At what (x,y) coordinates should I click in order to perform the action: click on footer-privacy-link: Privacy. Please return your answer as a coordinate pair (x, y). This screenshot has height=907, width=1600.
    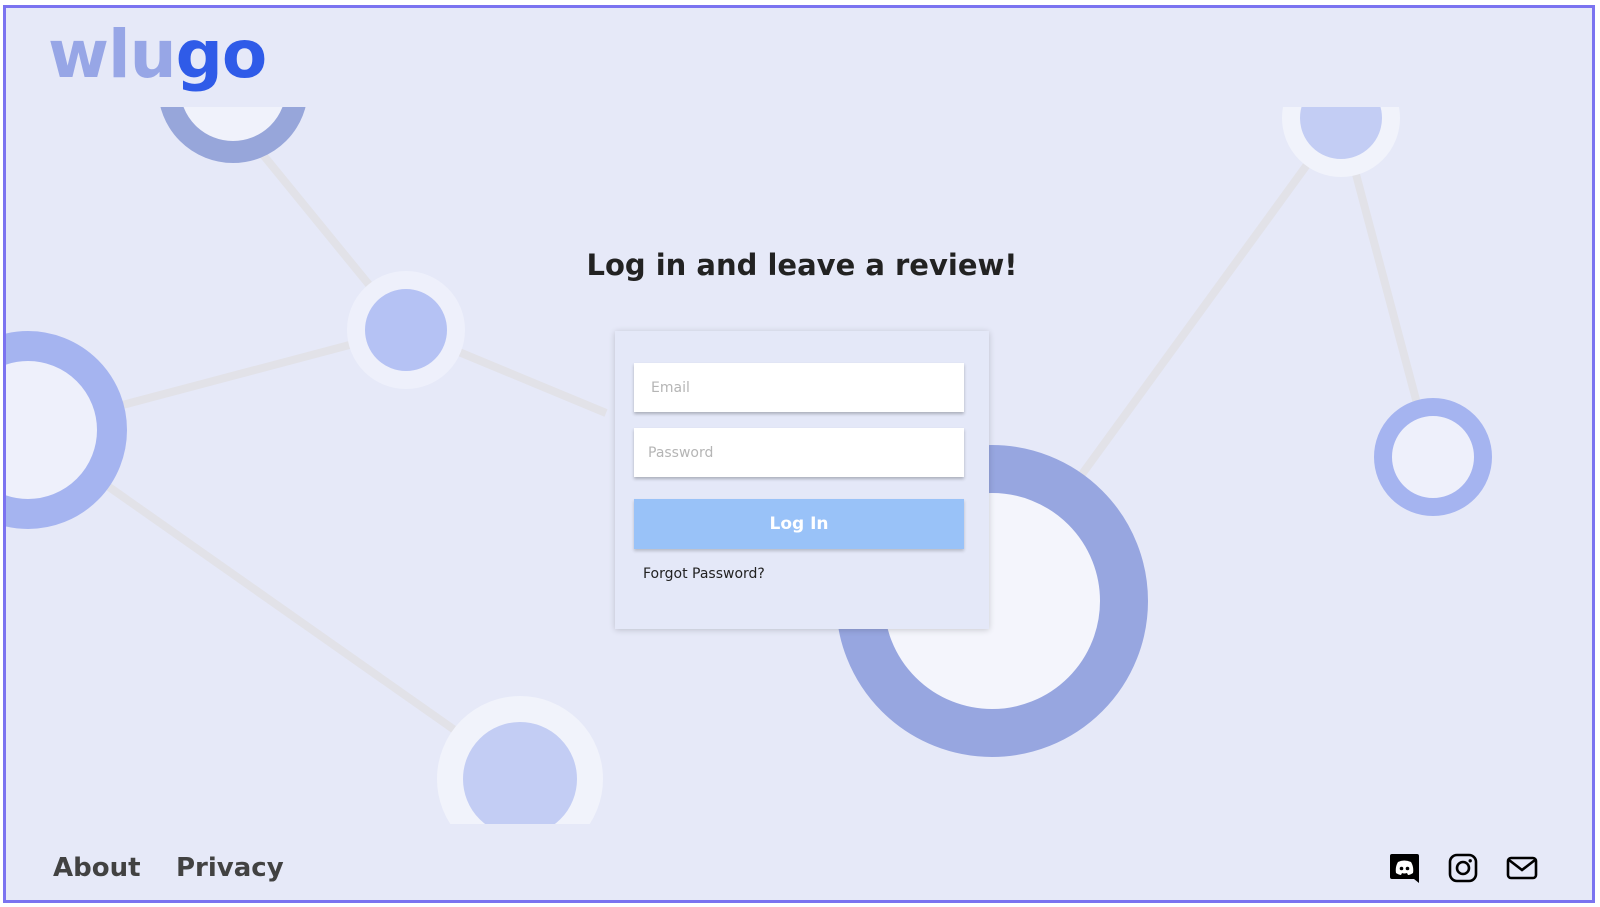
    Looking at the image, I should click on (230, 868).